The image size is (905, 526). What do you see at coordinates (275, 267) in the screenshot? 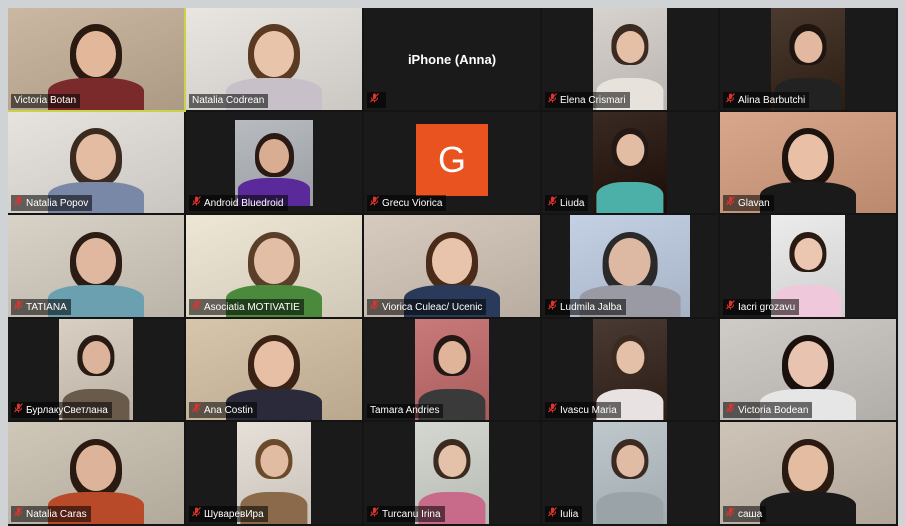
I see `participant-tile: Asociatia MOTIVATIE` at bounding box center [275, 267].